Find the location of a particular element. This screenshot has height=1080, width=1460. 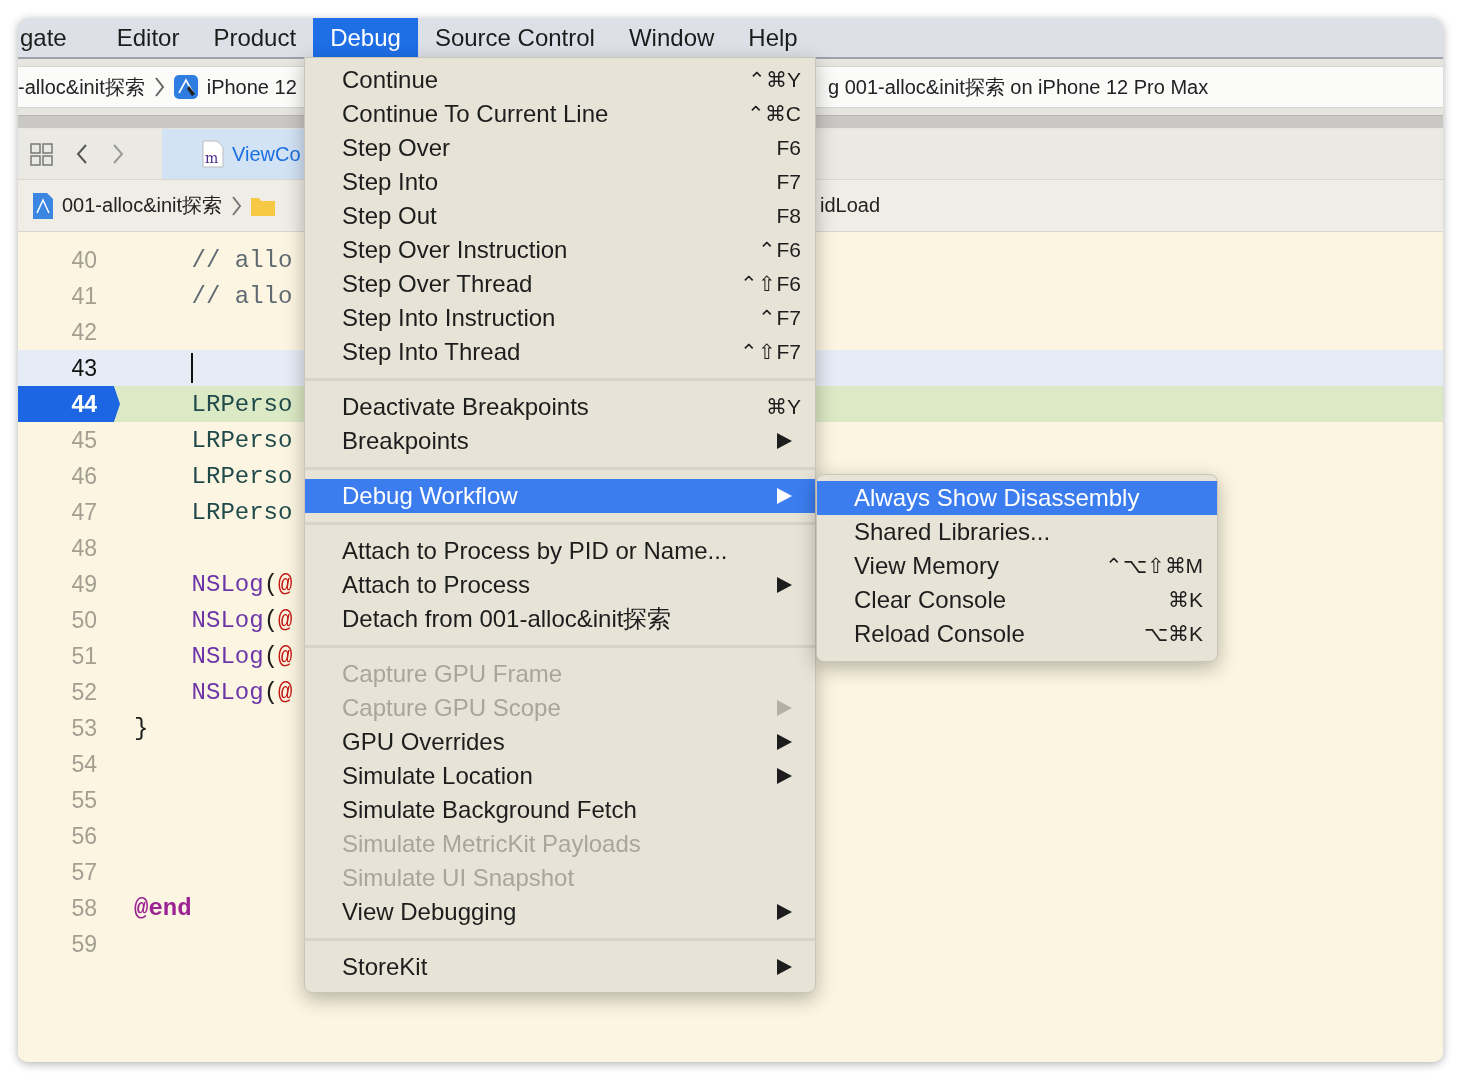

device-label: iPhone 12 is located at coordinates (251, 87).